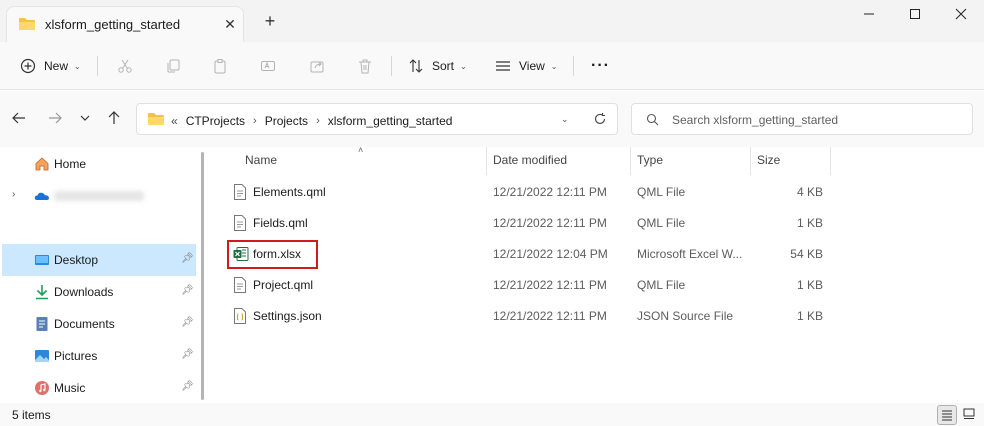  I want to click on sort-button: Sort ⌄, so click(437, 66).